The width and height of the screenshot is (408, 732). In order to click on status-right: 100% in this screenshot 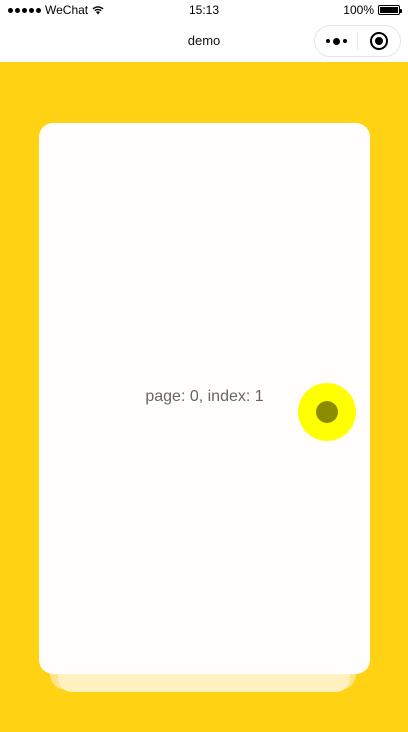, I will do `click(372, 10)`.